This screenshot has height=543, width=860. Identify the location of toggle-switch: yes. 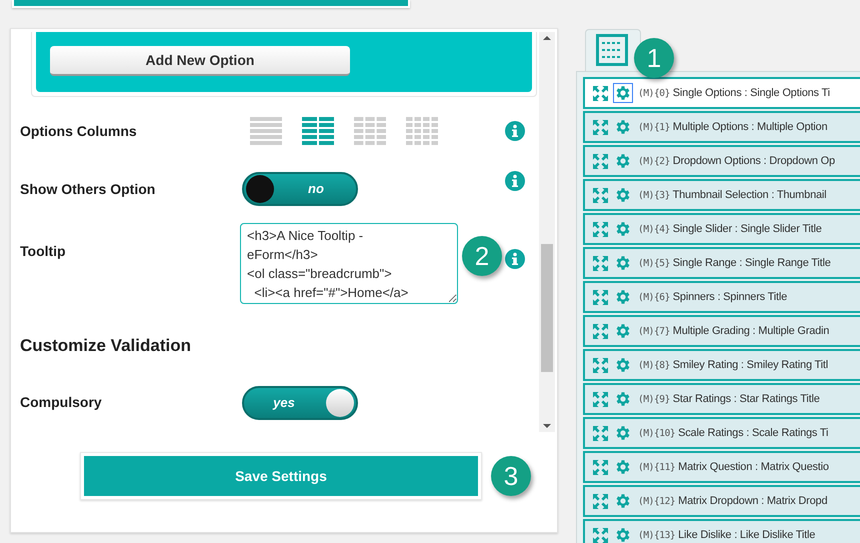
(300, 403).